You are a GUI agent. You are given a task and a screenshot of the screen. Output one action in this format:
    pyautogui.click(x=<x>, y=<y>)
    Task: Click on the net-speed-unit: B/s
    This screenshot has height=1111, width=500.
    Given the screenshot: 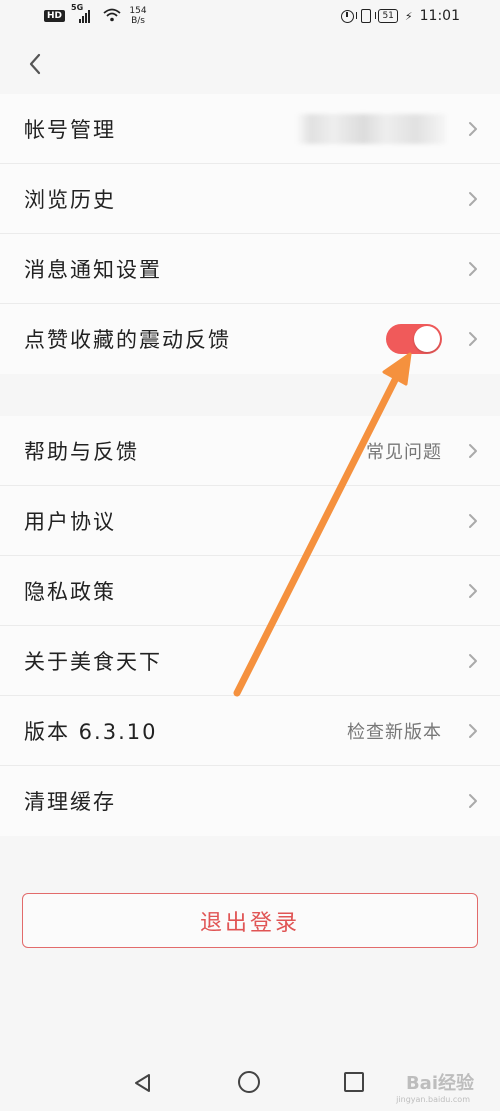 What is the action you would take?
    pyautogui.click(x=138, y=21)
    